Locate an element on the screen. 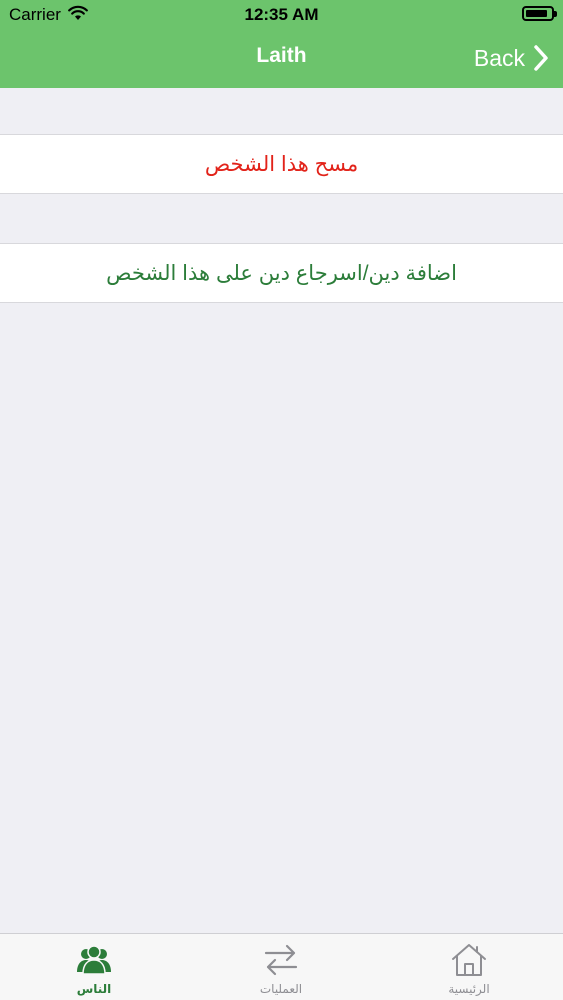  tab-home-label: الرئيسية is located at coordinates (469, 989).